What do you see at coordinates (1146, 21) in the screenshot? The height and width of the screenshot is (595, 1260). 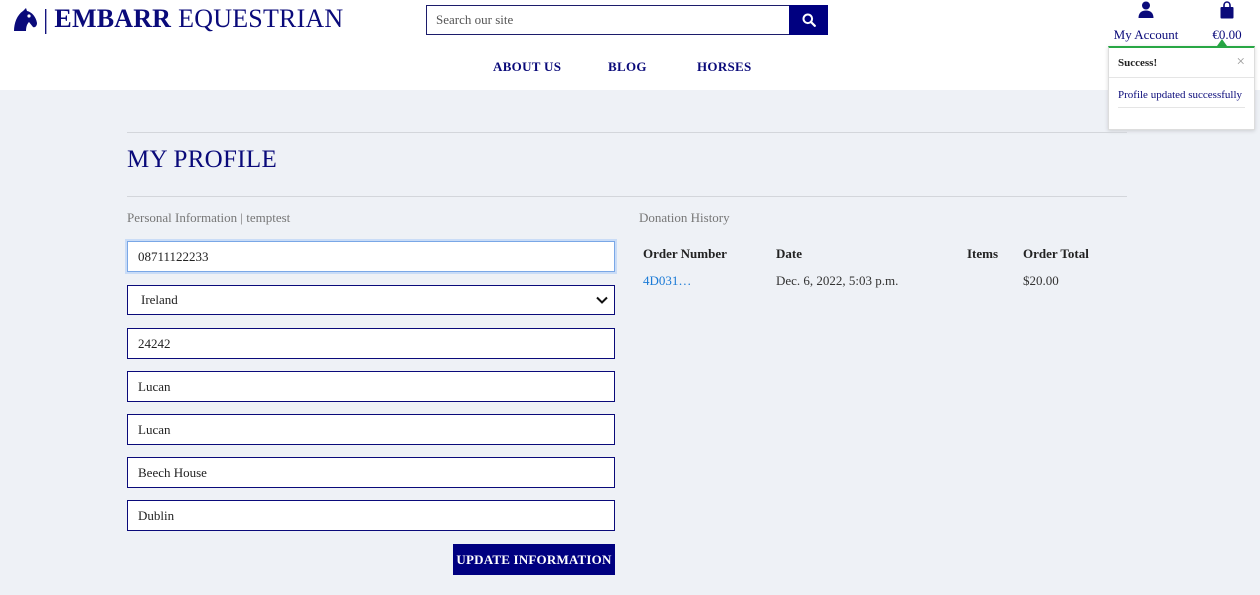 I see `my-account-link: My Account` at bounding box center [1146, 21].